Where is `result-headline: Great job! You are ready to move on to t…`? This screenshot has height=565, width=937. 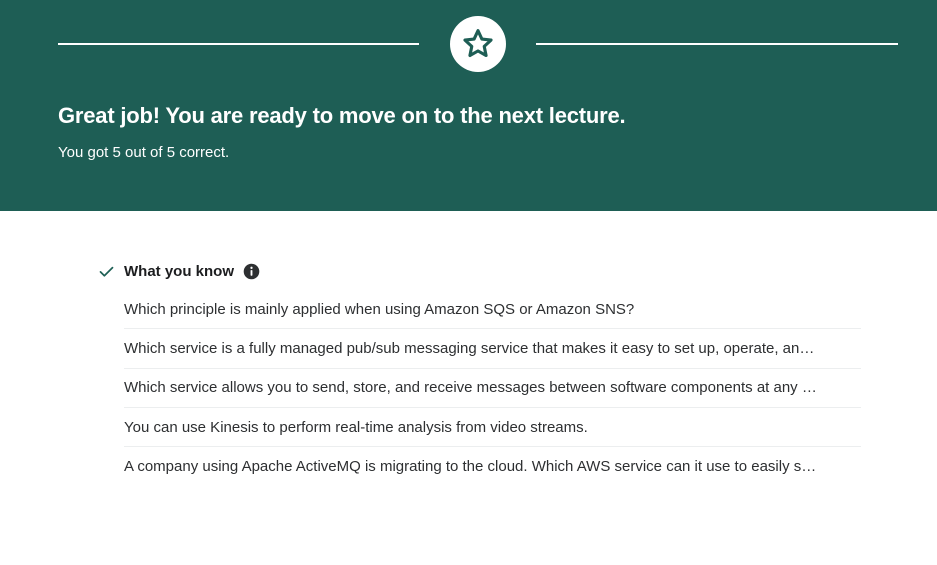 result-headline: Great job! You are ready to move on to t… is located at coordinates (342, 115).